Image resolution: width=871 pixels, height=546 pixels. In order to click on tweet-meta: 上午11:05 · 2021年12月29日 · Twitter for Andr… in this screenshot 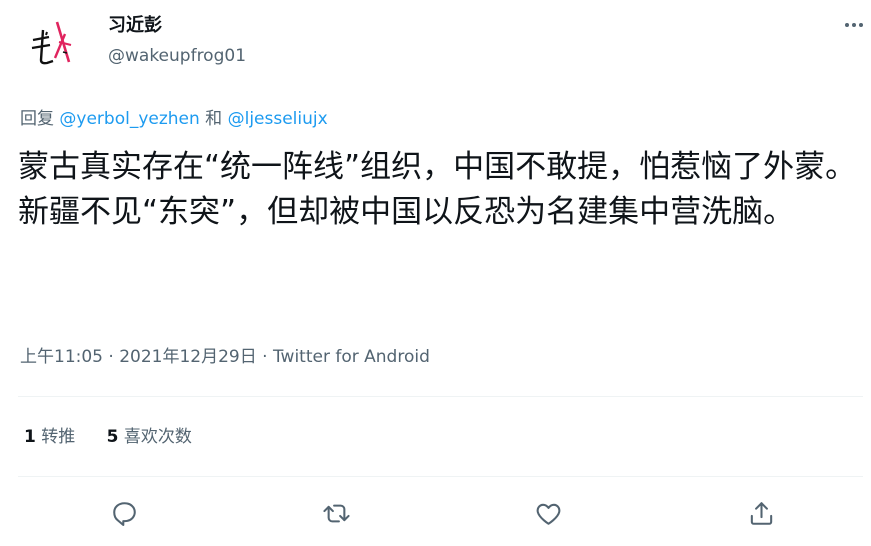, I will do `click(225, 357)`.